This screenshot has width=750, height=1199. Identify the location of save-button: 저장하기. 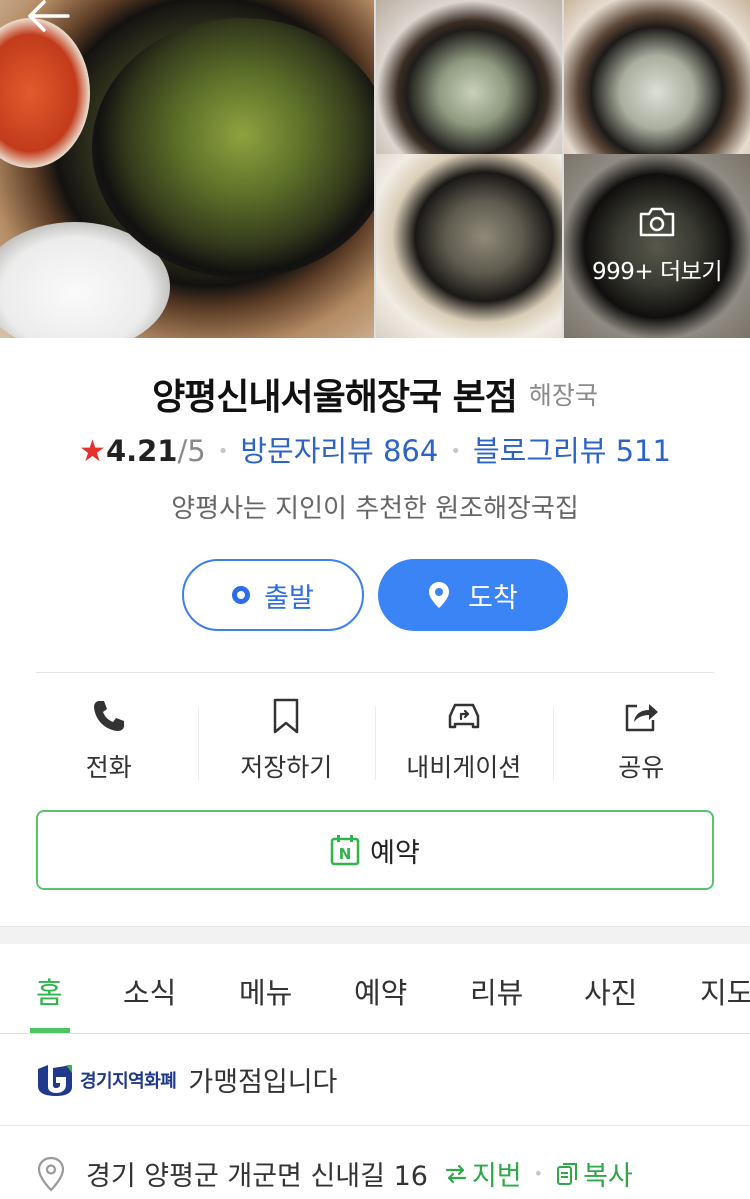
(286, 743).